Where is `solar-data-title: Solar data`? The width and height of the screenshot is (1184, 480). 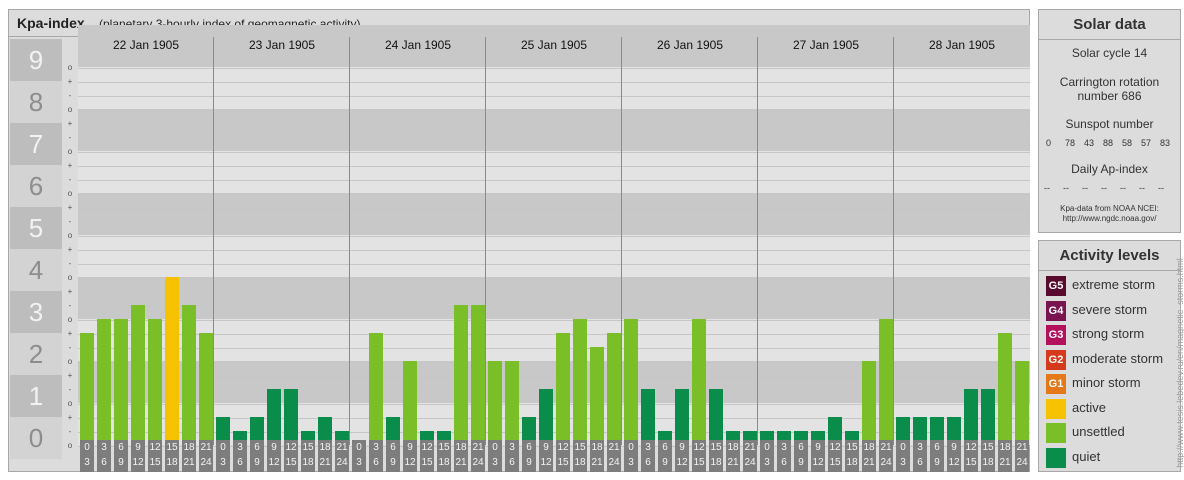 solar-data-title: Solar data is located at coordinates (1109, 25).